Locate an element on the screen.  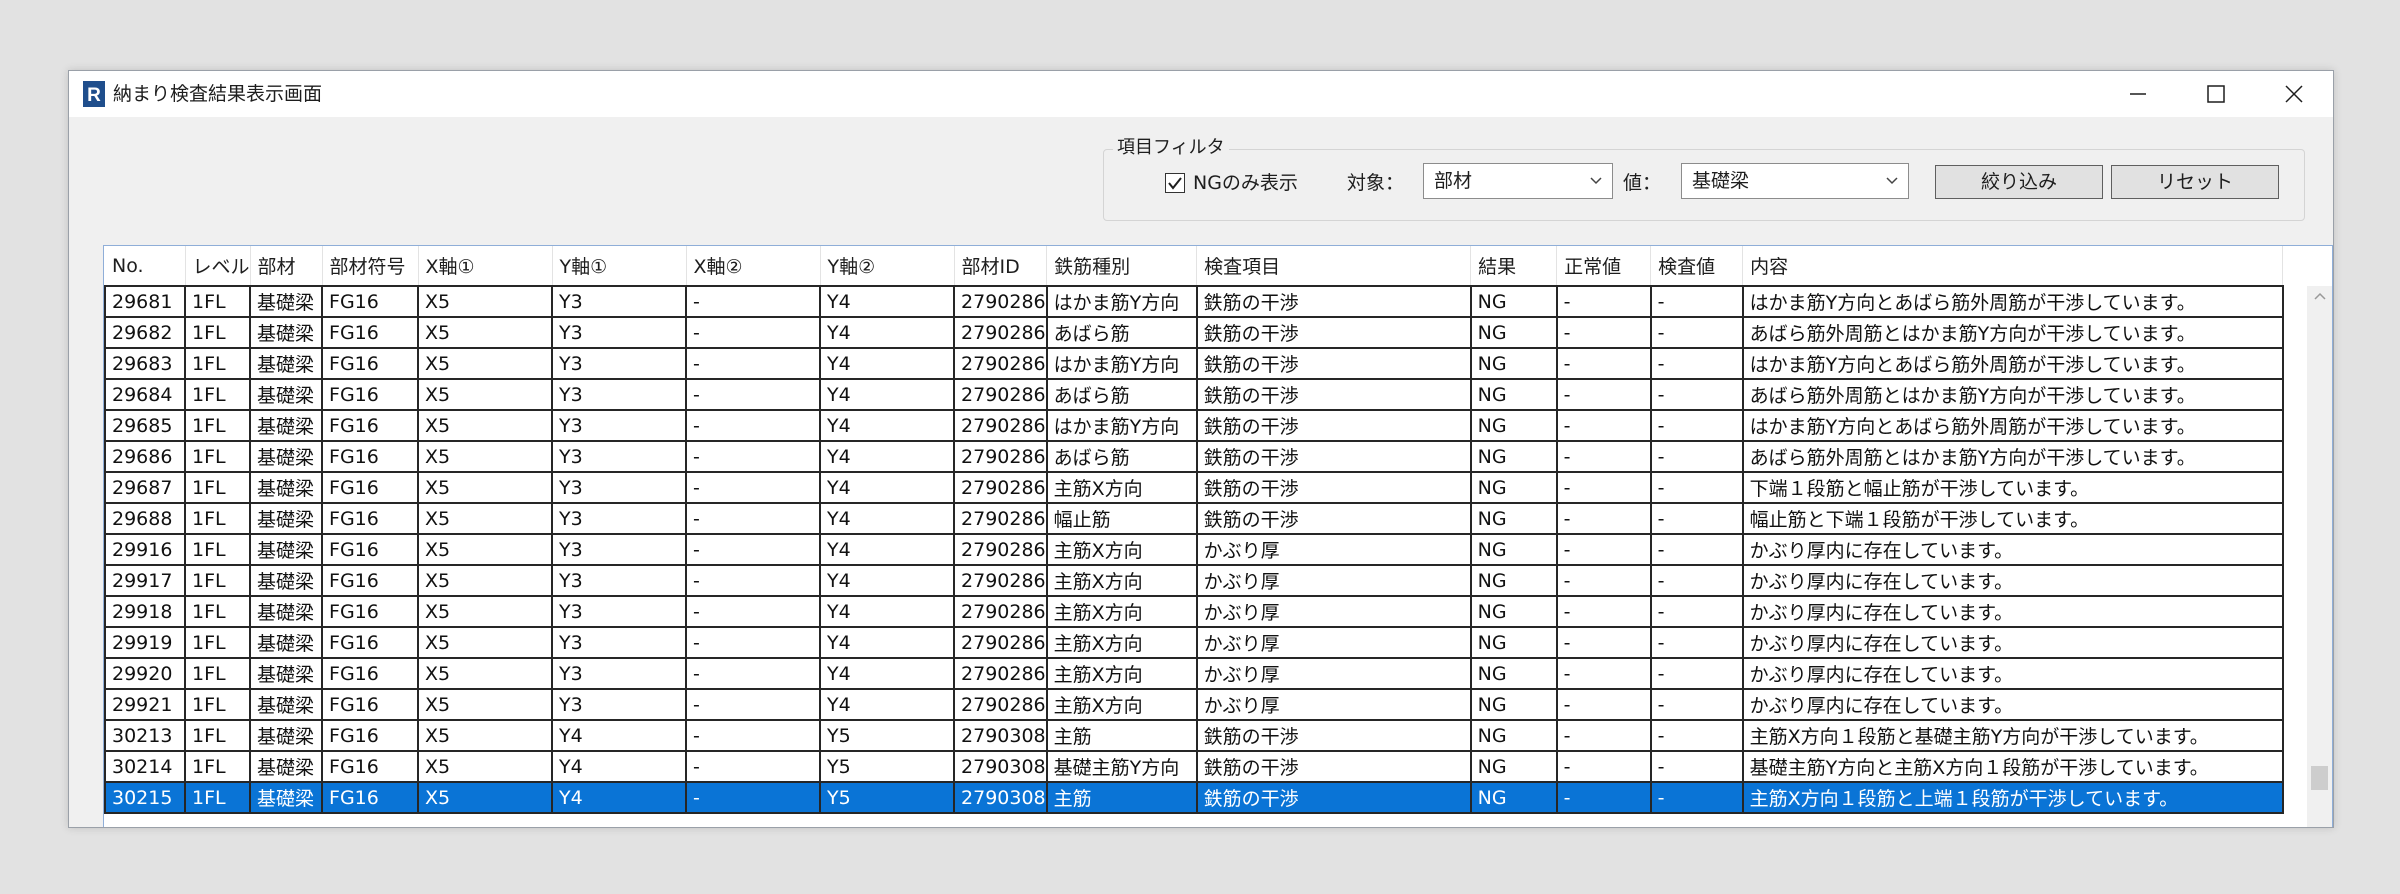
vertical-scrollbar is located at coordinates (2319, 556).